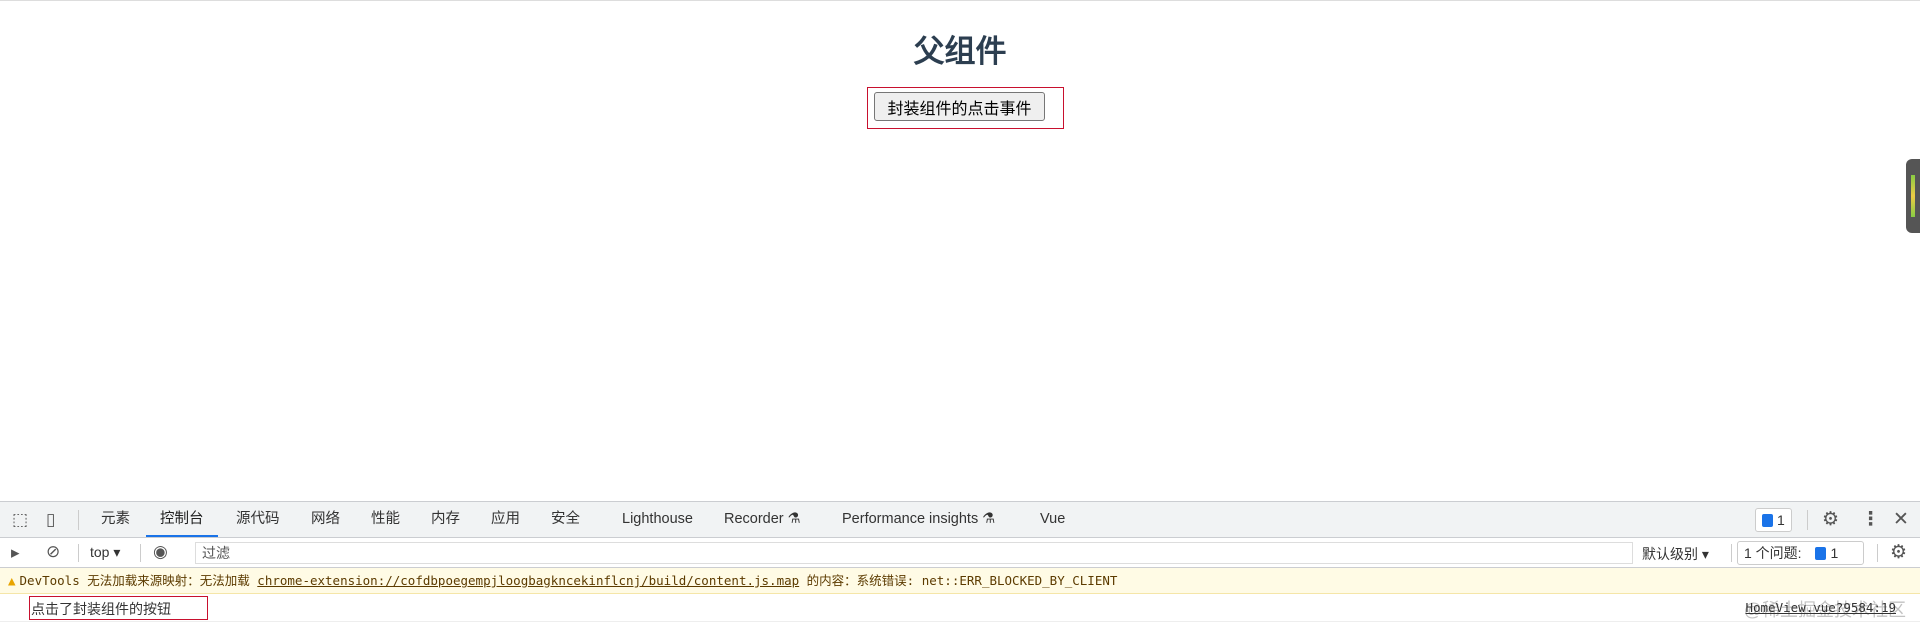  What do you see at coordinates (1781, 520) in the screenshot?
I see `issues-badge-count: 1` at bounding box center [1781, 520].